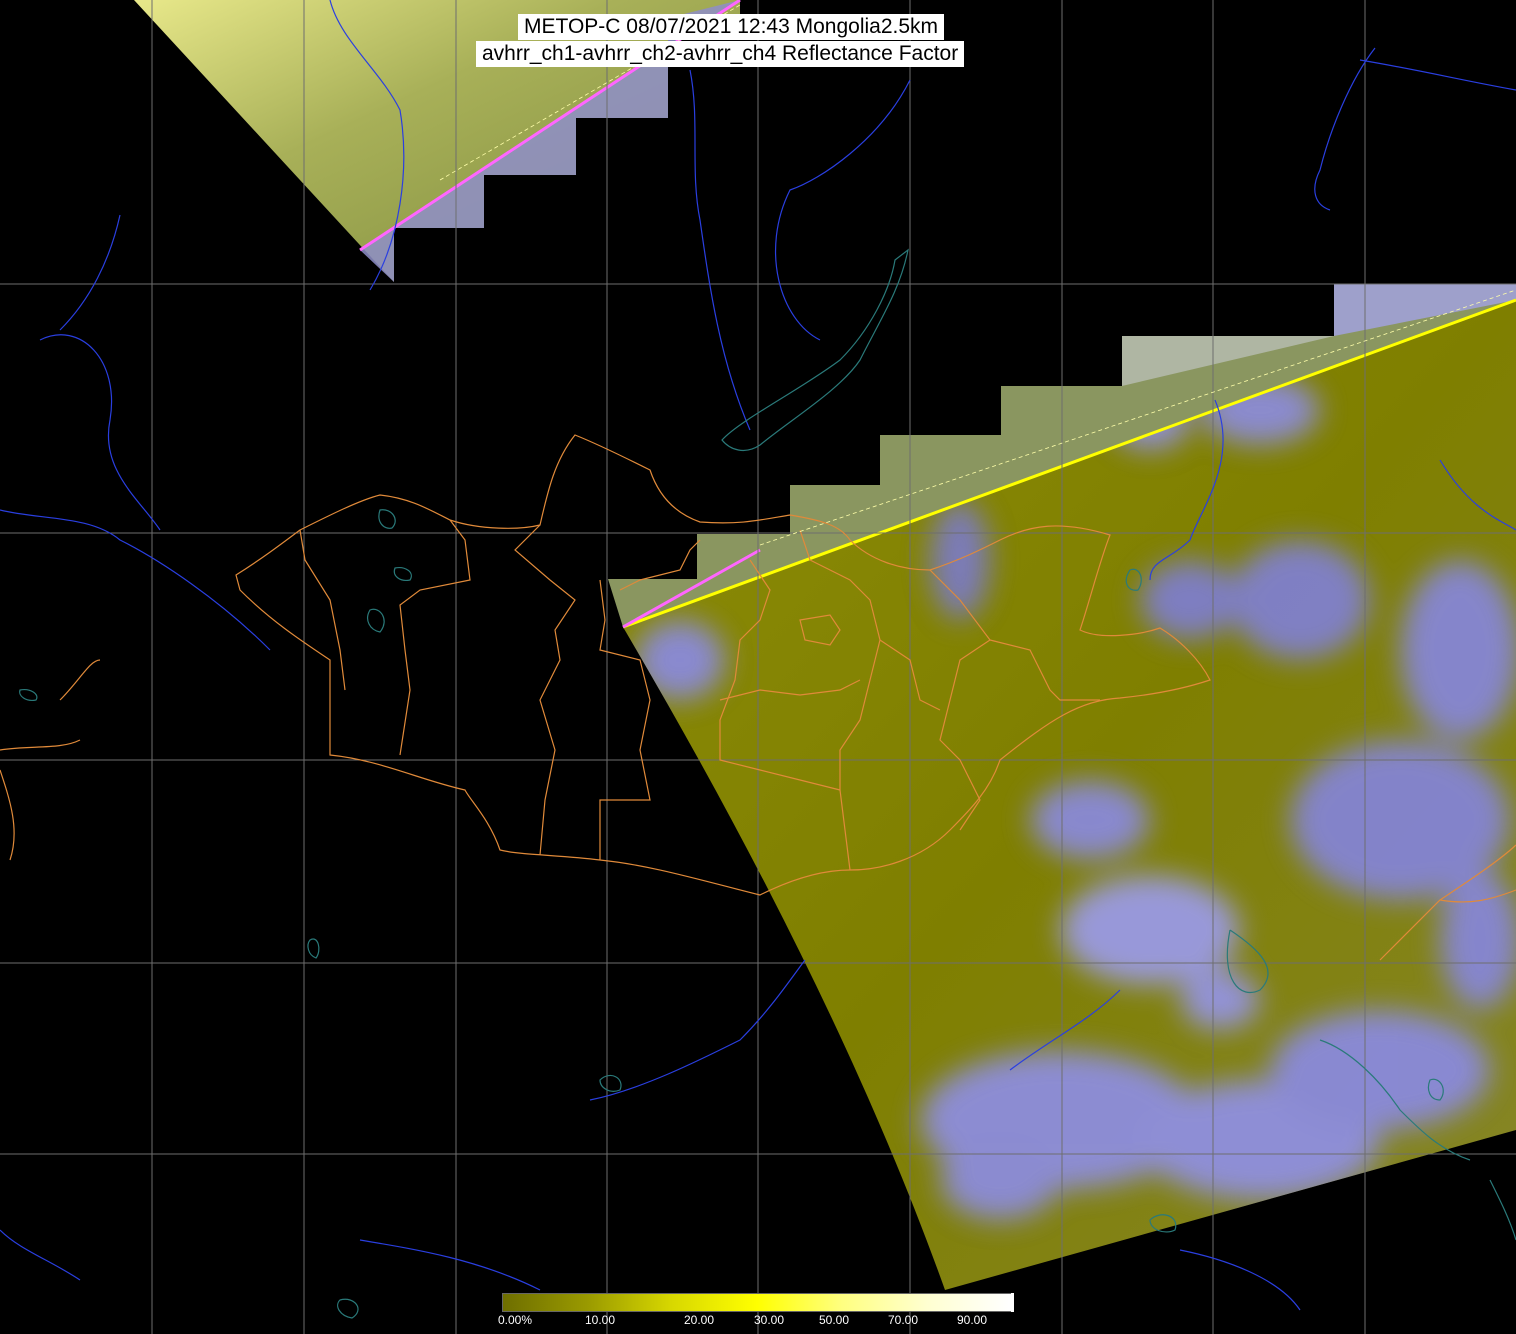 The image size is (1516, 1334). I want to click on colorbar-tick-label: 30.00, so click(769, 1320).